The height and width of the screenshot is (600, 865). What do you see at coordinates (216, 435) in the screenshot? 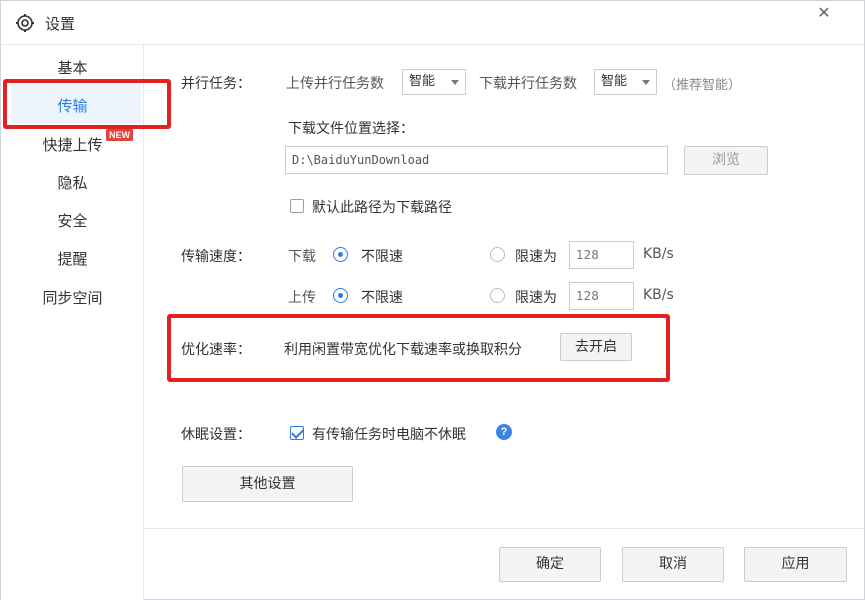
I see `sleep-label: 休眠设置：` at bounding box center [216, 435].